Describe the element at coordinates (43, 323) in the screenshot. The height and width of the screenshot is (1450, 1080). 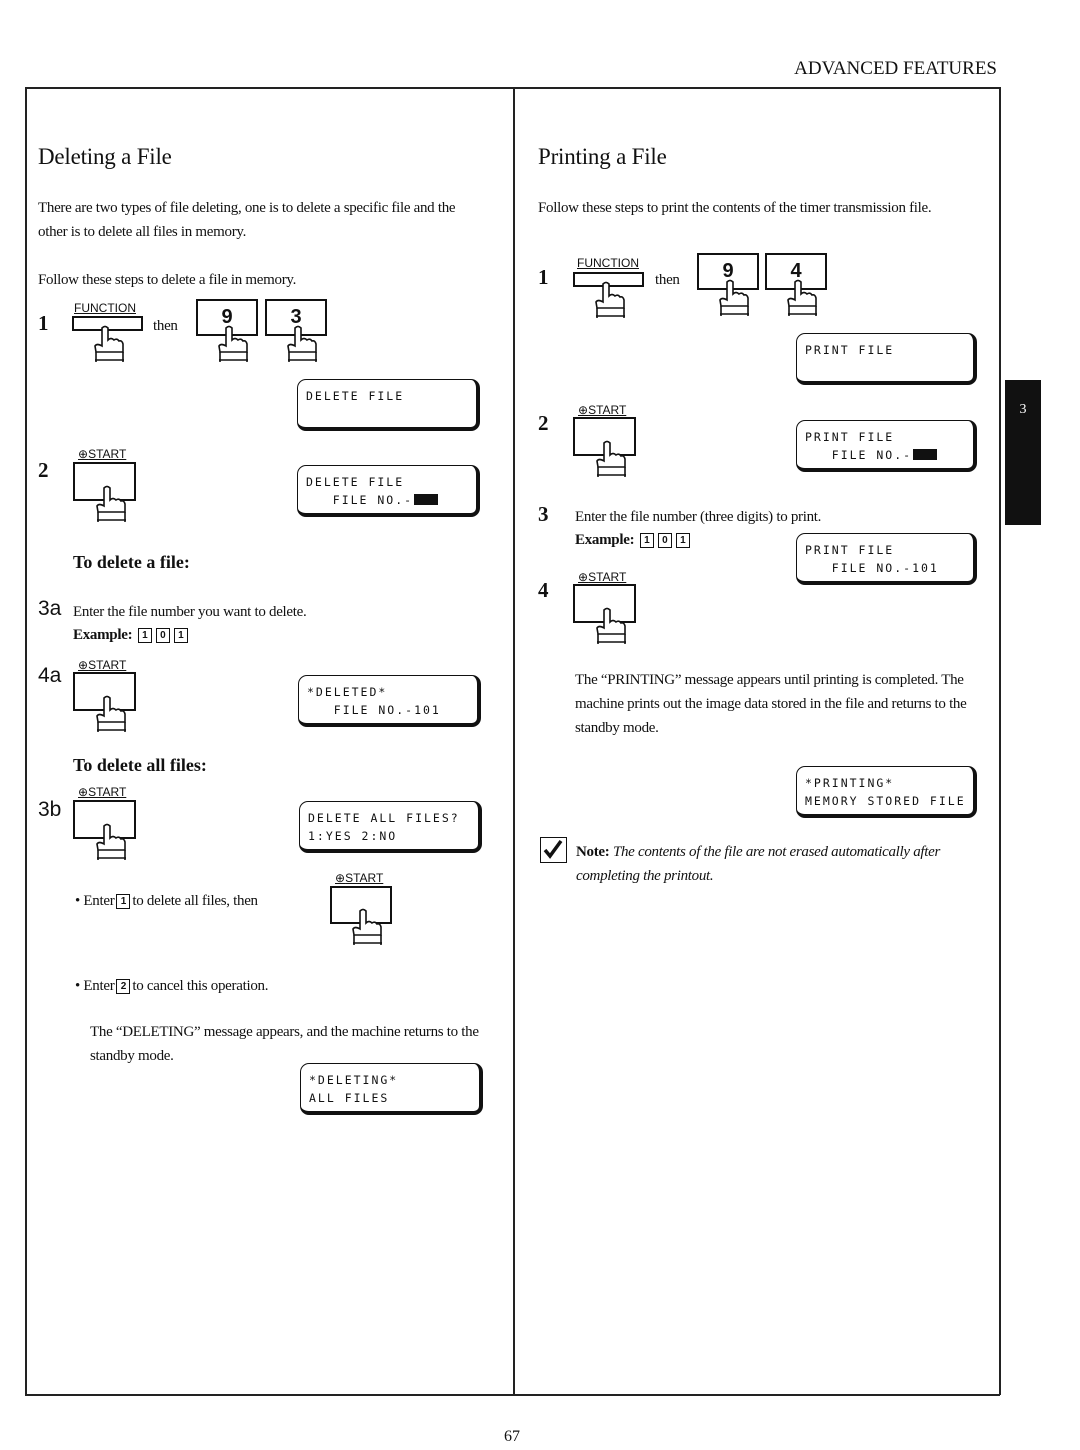
I see `step-number: 1` at that location.